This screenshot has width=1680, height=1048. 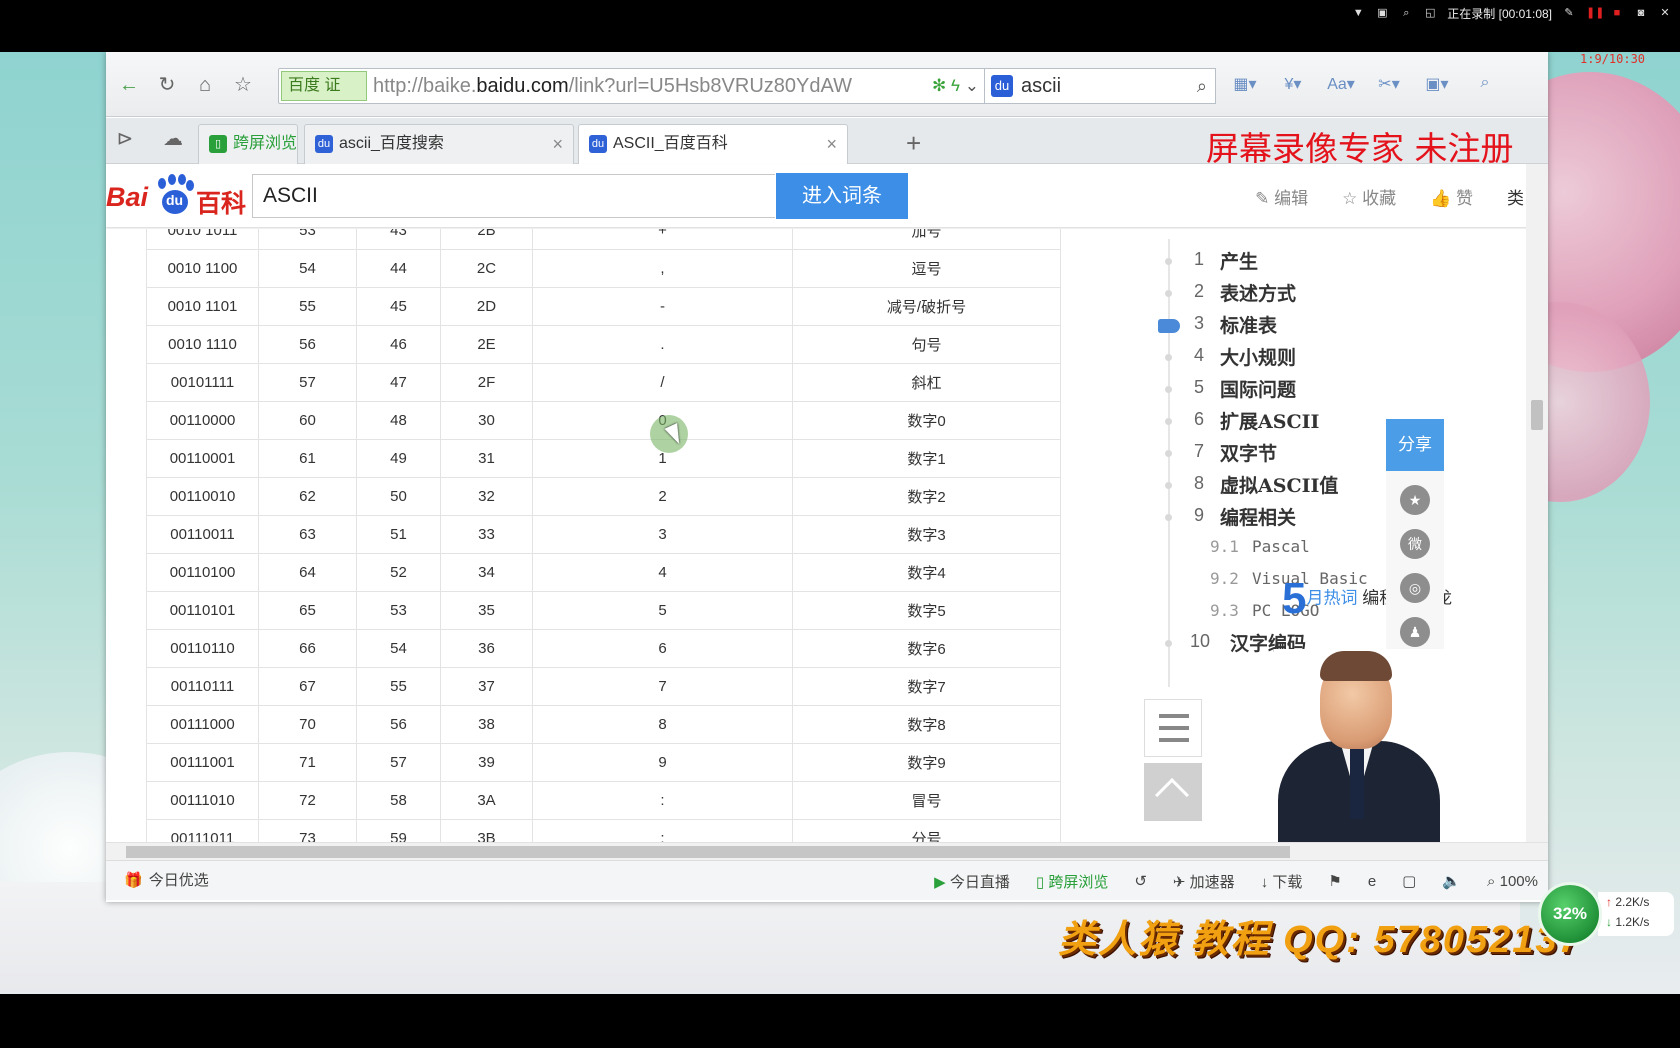 What do you see at coordinates (176, 196) in the screenshot?
I see `baike-logo: Bai du 百科` at bounding box center [176, 196].